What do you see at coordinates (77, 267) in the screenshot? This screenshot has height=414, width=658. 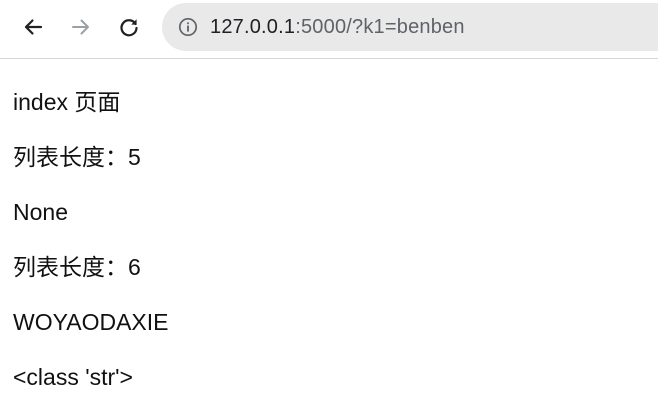 I see `list-length-text-2: 列表长度：6` at bounding box center [77, 267].